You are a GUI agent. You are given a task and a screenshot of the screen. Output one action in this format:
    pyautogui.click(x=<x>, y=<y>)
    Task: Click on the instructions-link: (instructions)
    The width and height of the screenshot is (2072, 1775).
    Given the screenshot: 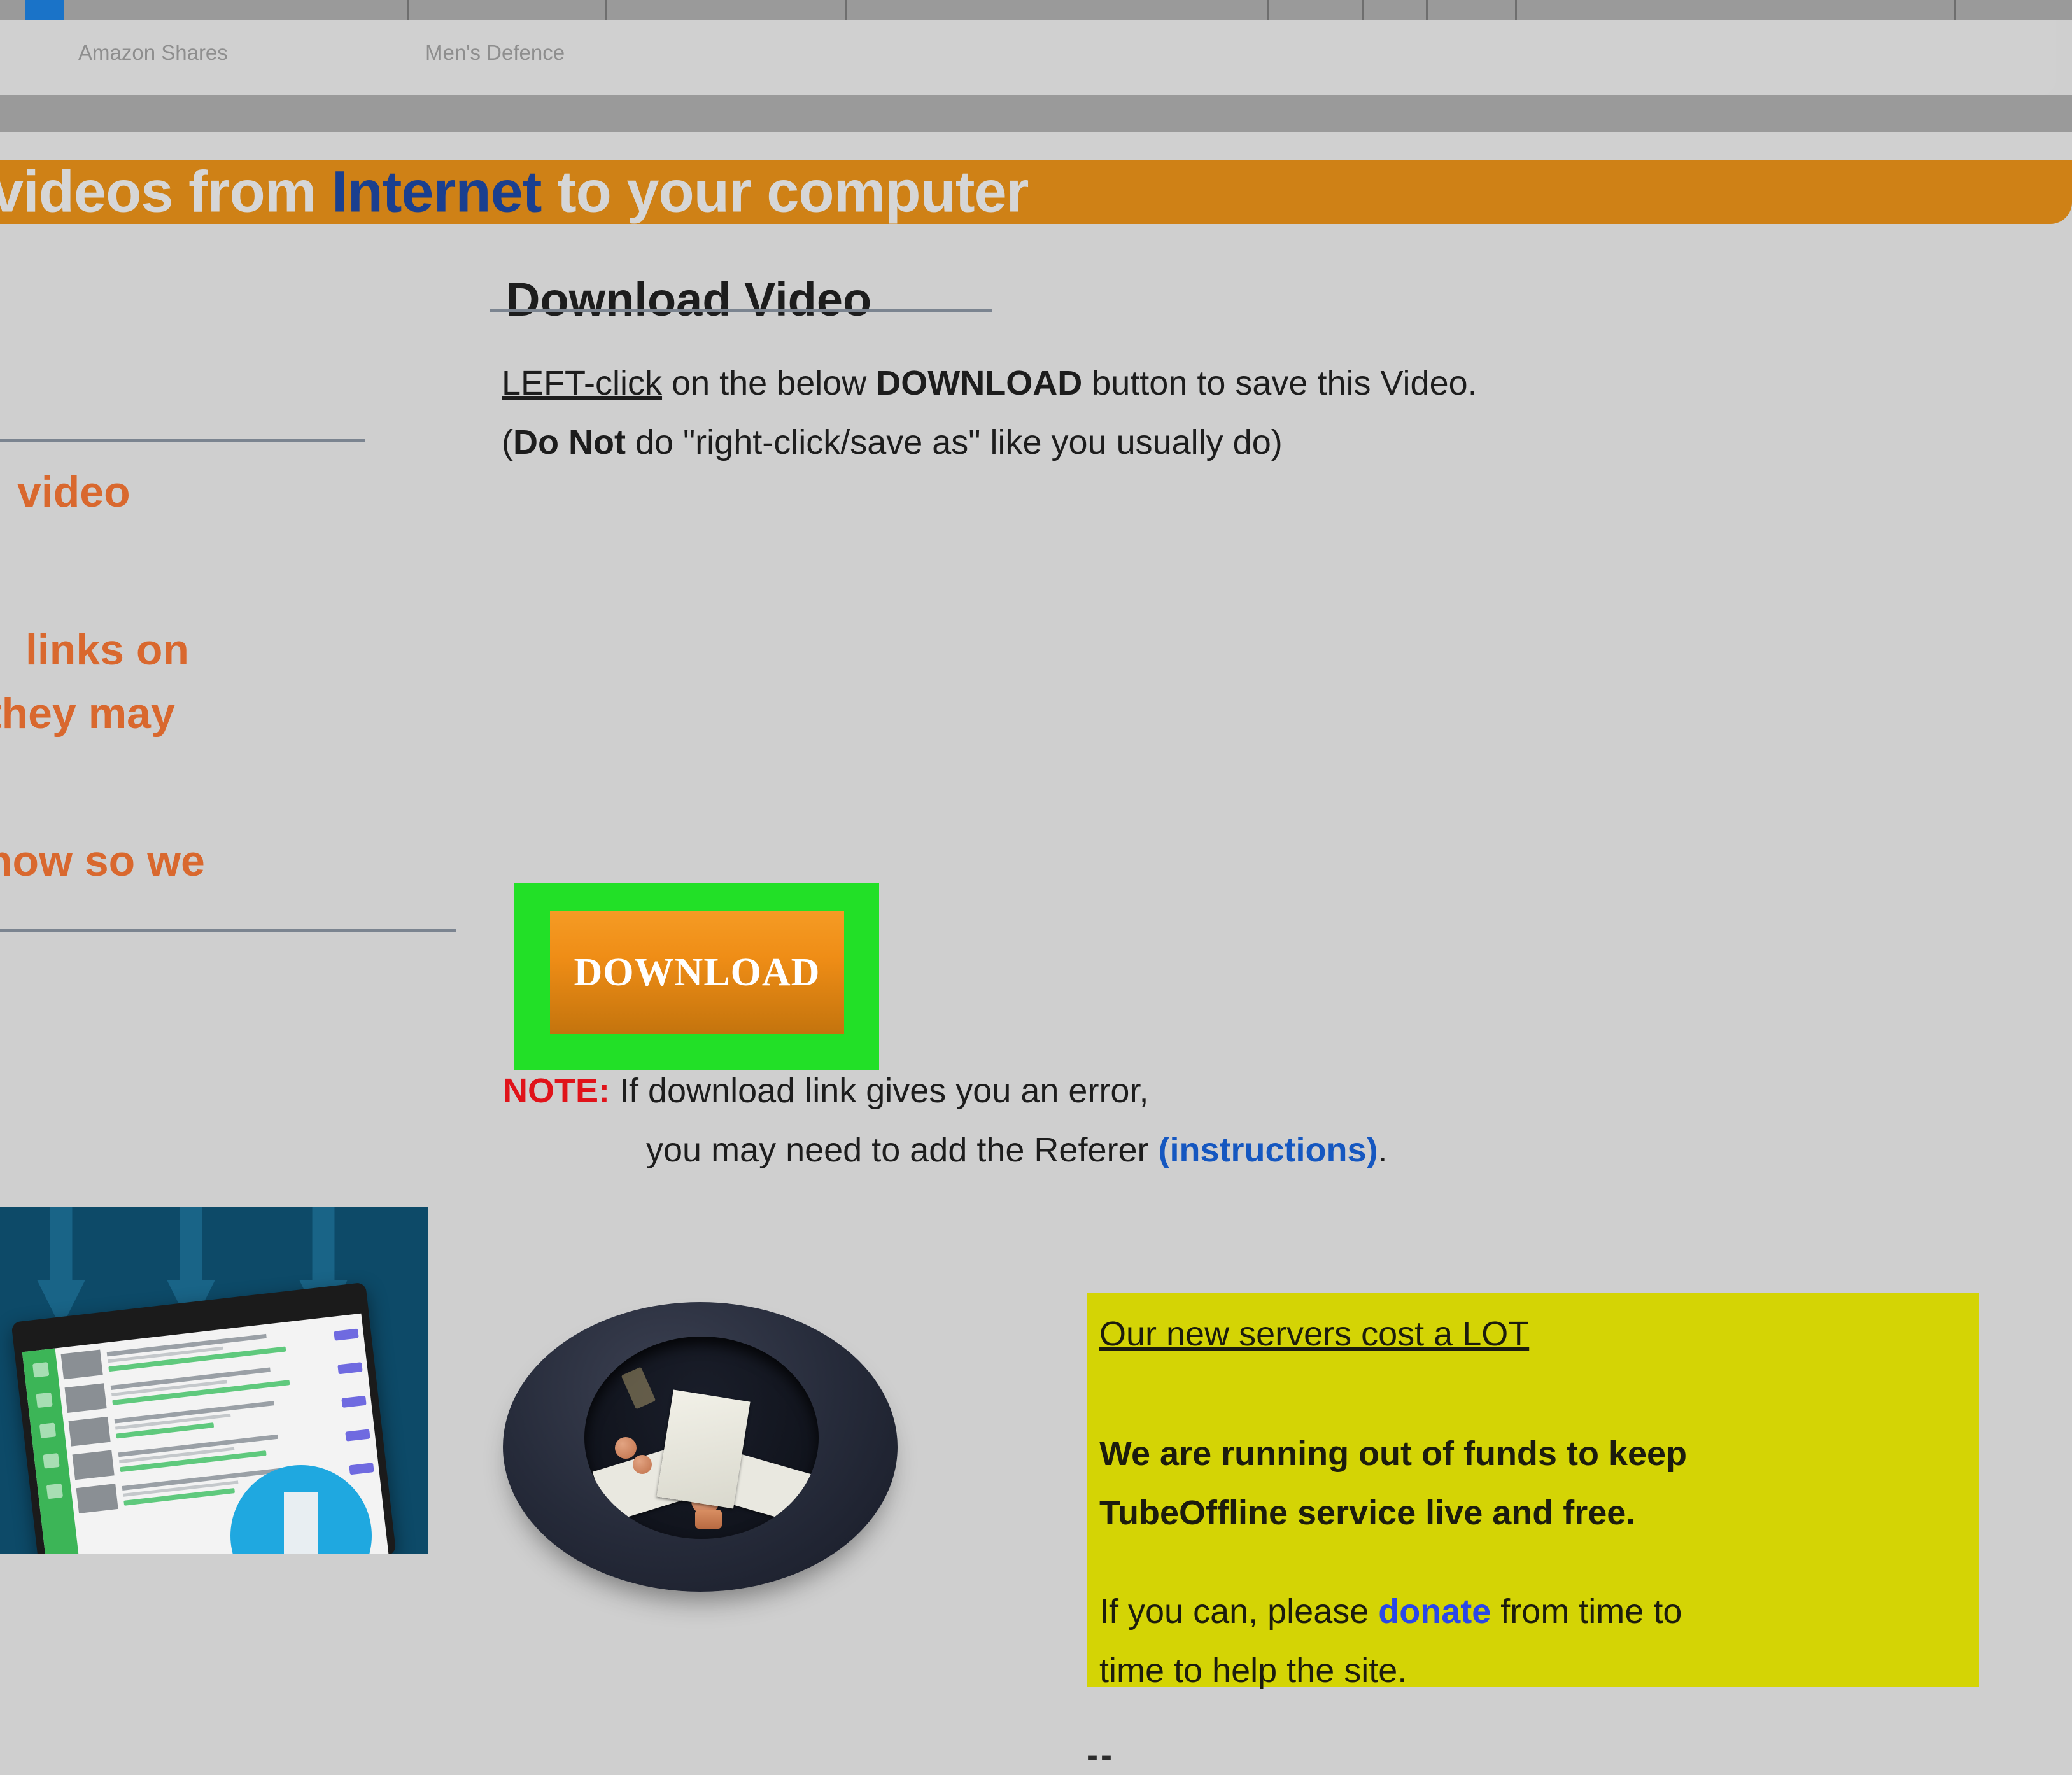 What is the action you would take?
    pyautogui.click(x=1269, y=1150)
    